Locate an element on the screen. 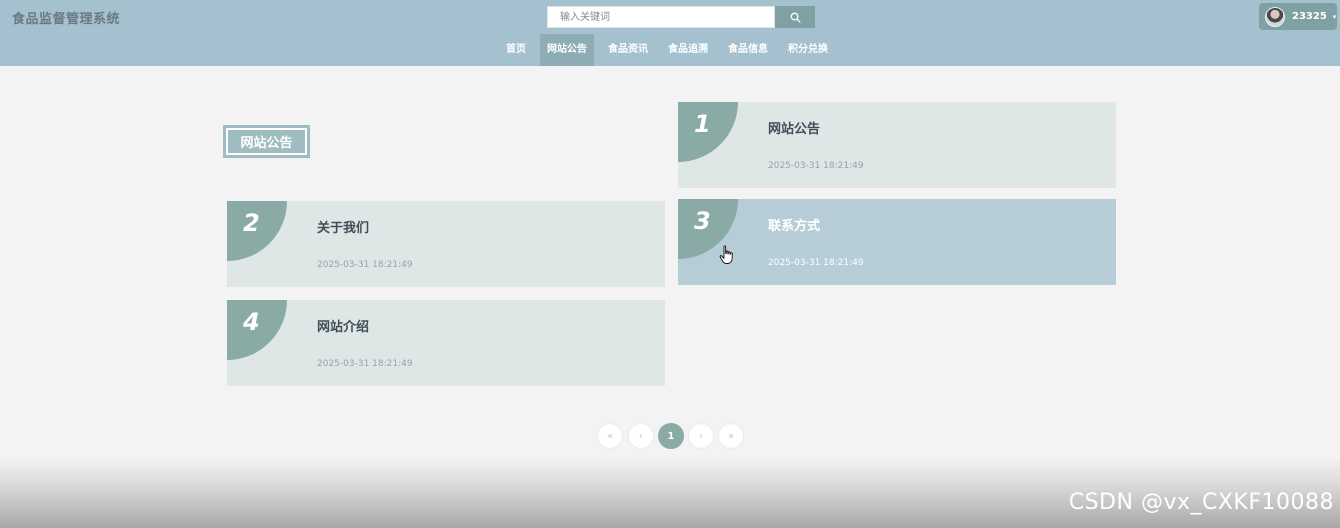  last-page-button: » is located at coordinates (731, 436).